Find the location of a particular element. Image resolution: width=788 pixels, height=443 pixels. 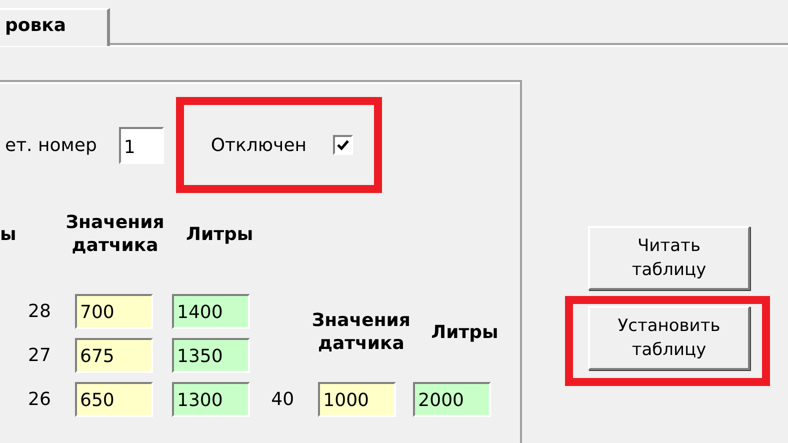

column-header: ы is located at coordinates (9, 234).